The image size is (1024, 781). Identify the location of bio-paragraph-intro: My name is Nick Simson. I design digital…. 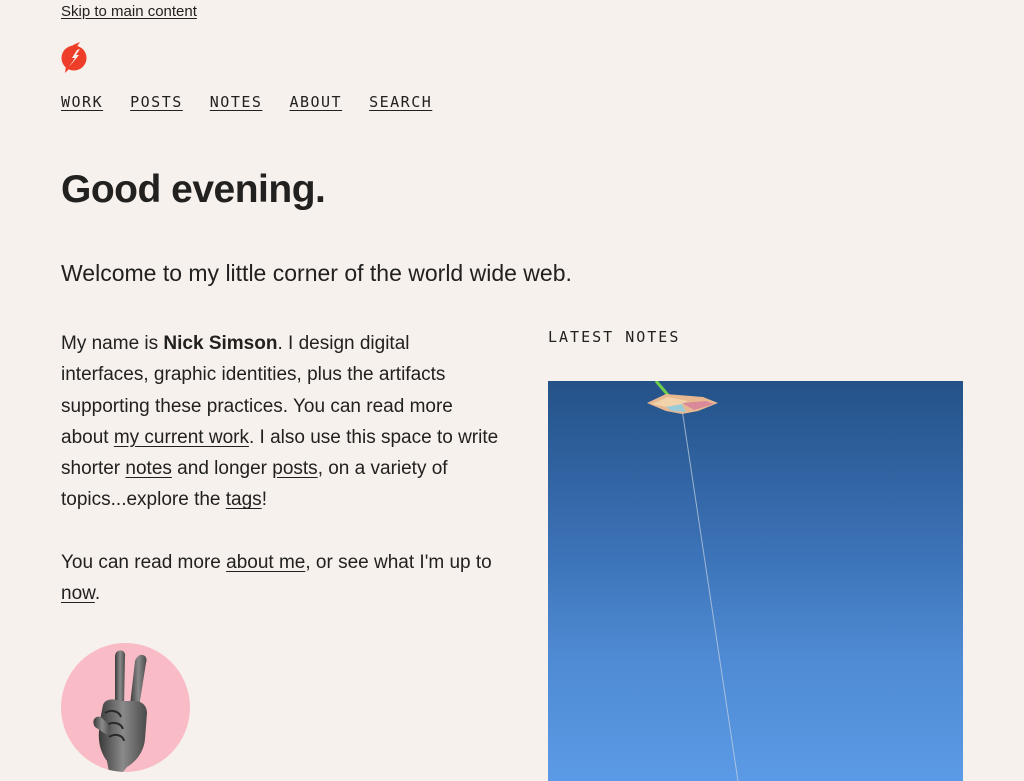
(280, 422).